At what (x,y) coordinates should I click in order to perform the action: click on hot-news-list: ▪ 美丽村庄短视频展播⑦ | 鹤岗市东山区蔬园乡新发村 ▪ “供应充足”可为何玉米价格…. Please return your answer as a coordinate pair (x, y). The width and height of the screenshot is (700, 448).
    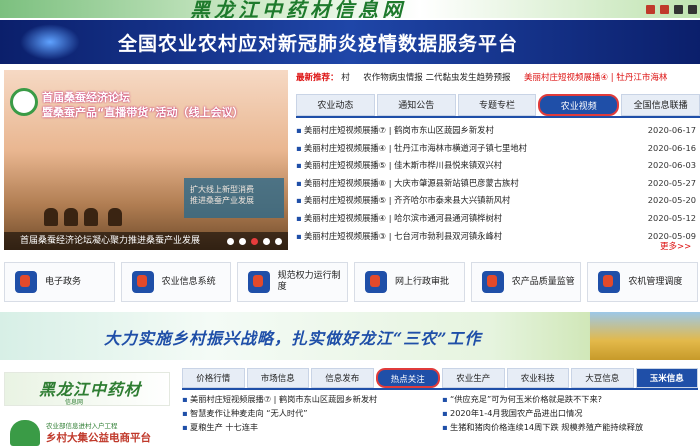
    Looking at the image, I should click on (440, 413).